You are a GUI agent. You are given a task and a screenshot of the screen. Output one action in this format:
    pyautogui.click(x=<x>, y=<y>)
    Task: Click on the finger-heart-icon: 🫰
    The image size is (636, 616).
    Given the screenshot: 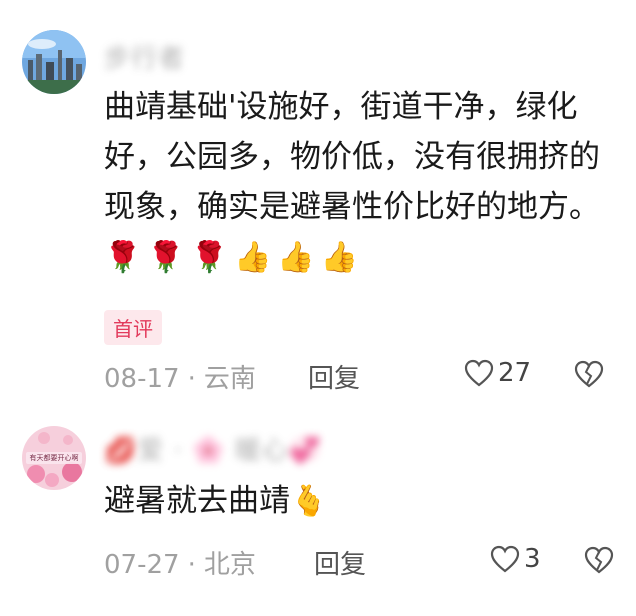 What is the action you would take?
    pyautogui.click(x=312, y=501)
    